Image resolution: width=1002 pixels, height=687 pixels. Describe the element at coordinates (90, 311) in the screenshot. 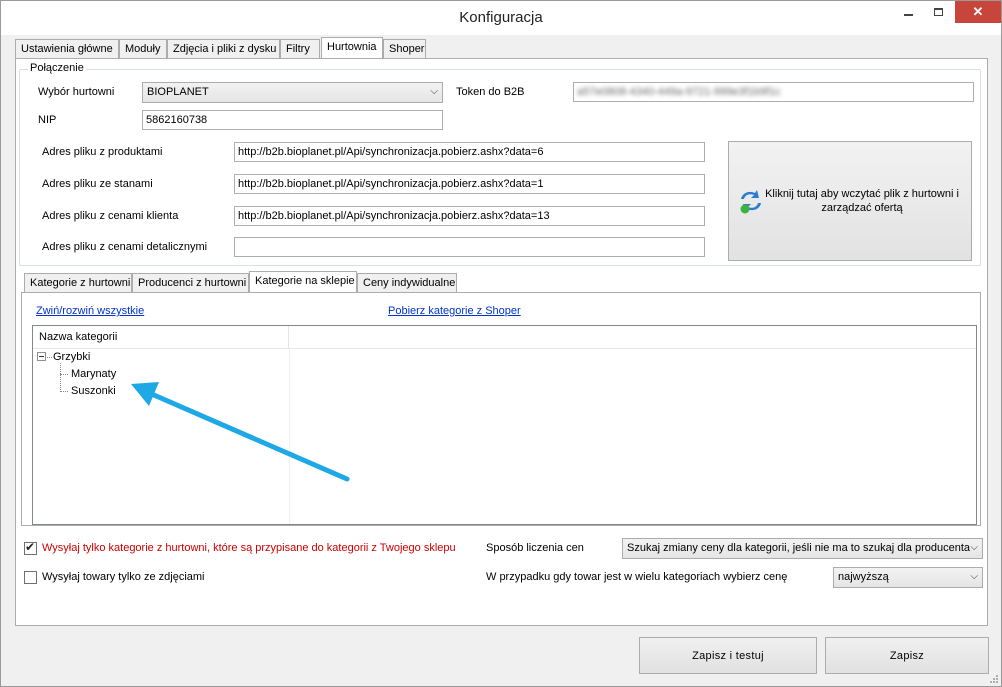

I see `collapse-expand-all-link: Zwiń/rozwiń wszystkie` at that location.